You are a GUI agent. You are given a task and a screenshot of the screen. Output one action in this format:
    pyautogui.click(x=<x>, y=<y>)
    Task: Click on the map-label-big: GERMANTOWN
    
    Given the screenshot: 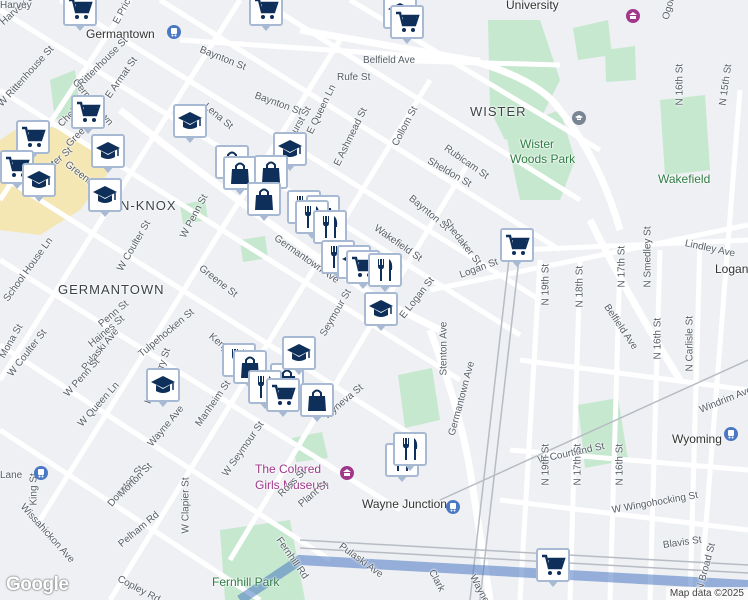 What is the action you would take?
    pyautogui.click(x=111, y=289)
    